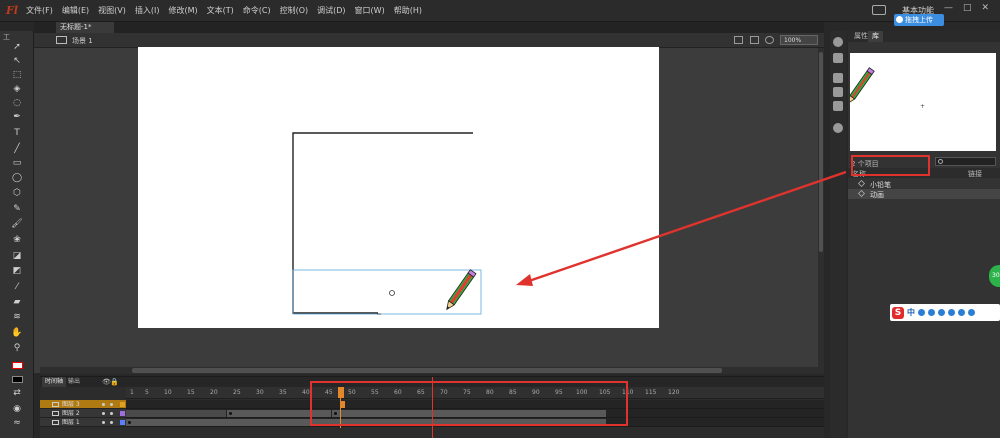 This screenshot has width=1000, height=438. Describe the element at coordinates (924, 184) in the screenshot. I see `library-item: 小铅笔` at that location.